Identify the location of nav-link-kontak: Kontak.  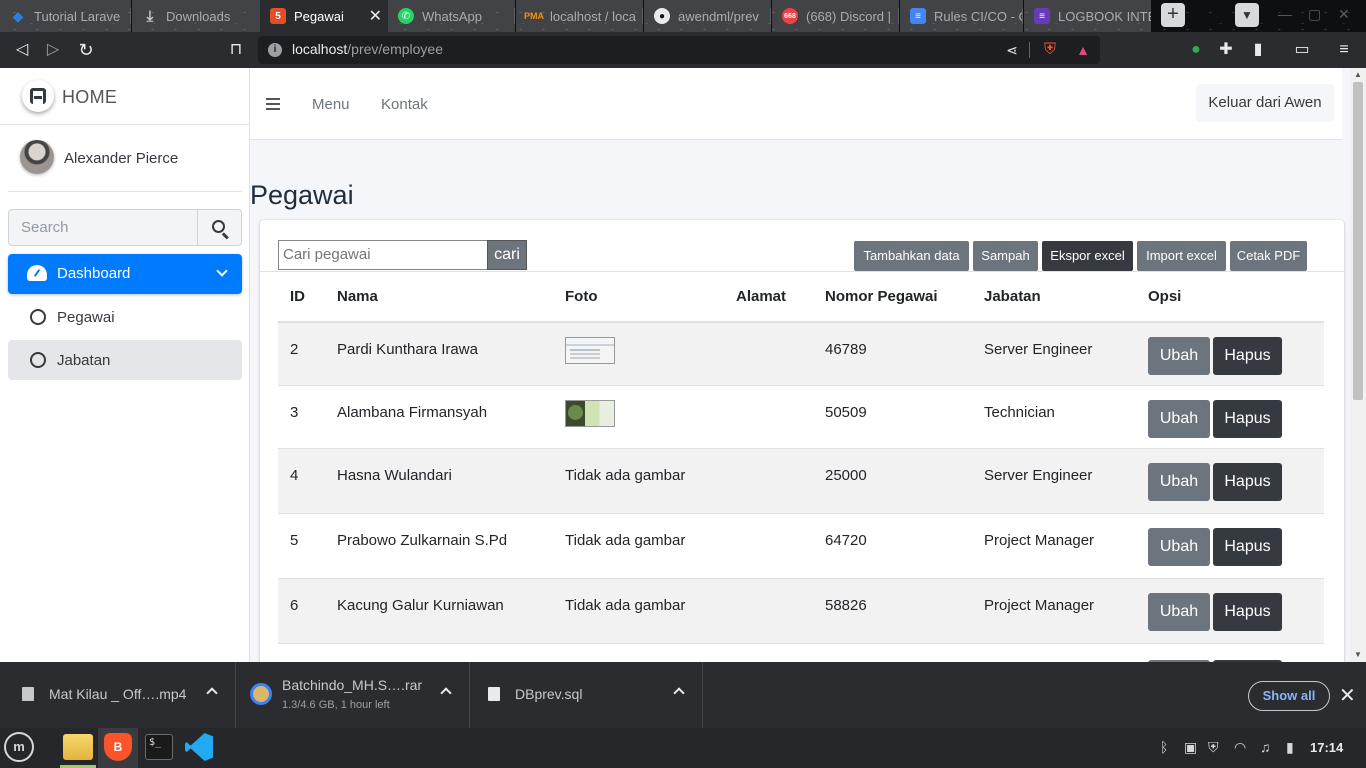
(404, 104).